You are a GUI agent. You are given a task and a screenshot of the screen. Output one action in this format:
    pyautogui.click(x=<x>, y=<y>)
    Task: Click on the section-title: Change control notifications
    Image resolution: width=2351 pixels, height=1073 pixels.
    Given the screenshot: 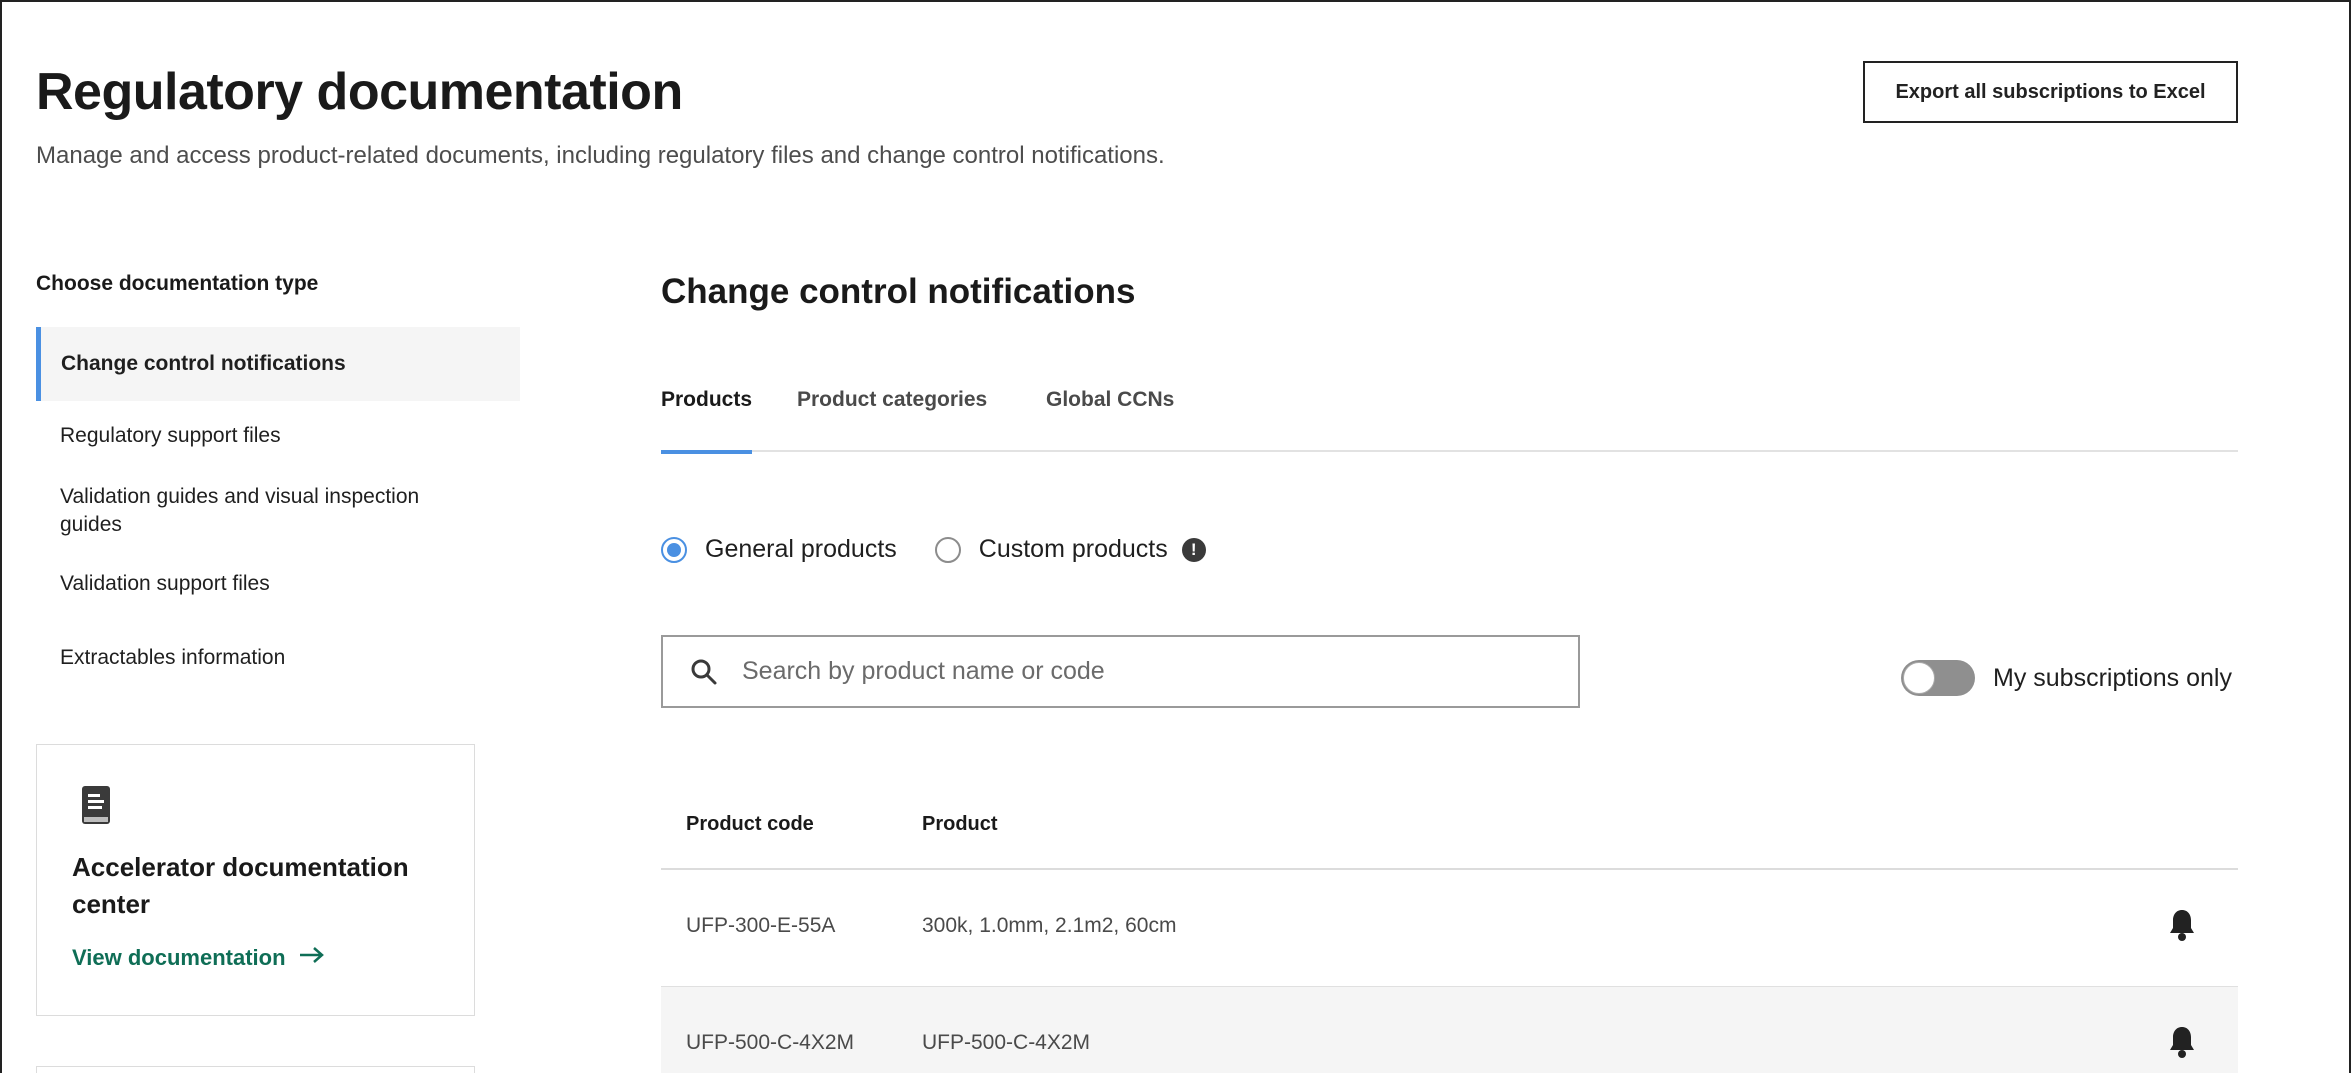 What is the action you would take?
    pyautogui.click(x=898, y=291)
    